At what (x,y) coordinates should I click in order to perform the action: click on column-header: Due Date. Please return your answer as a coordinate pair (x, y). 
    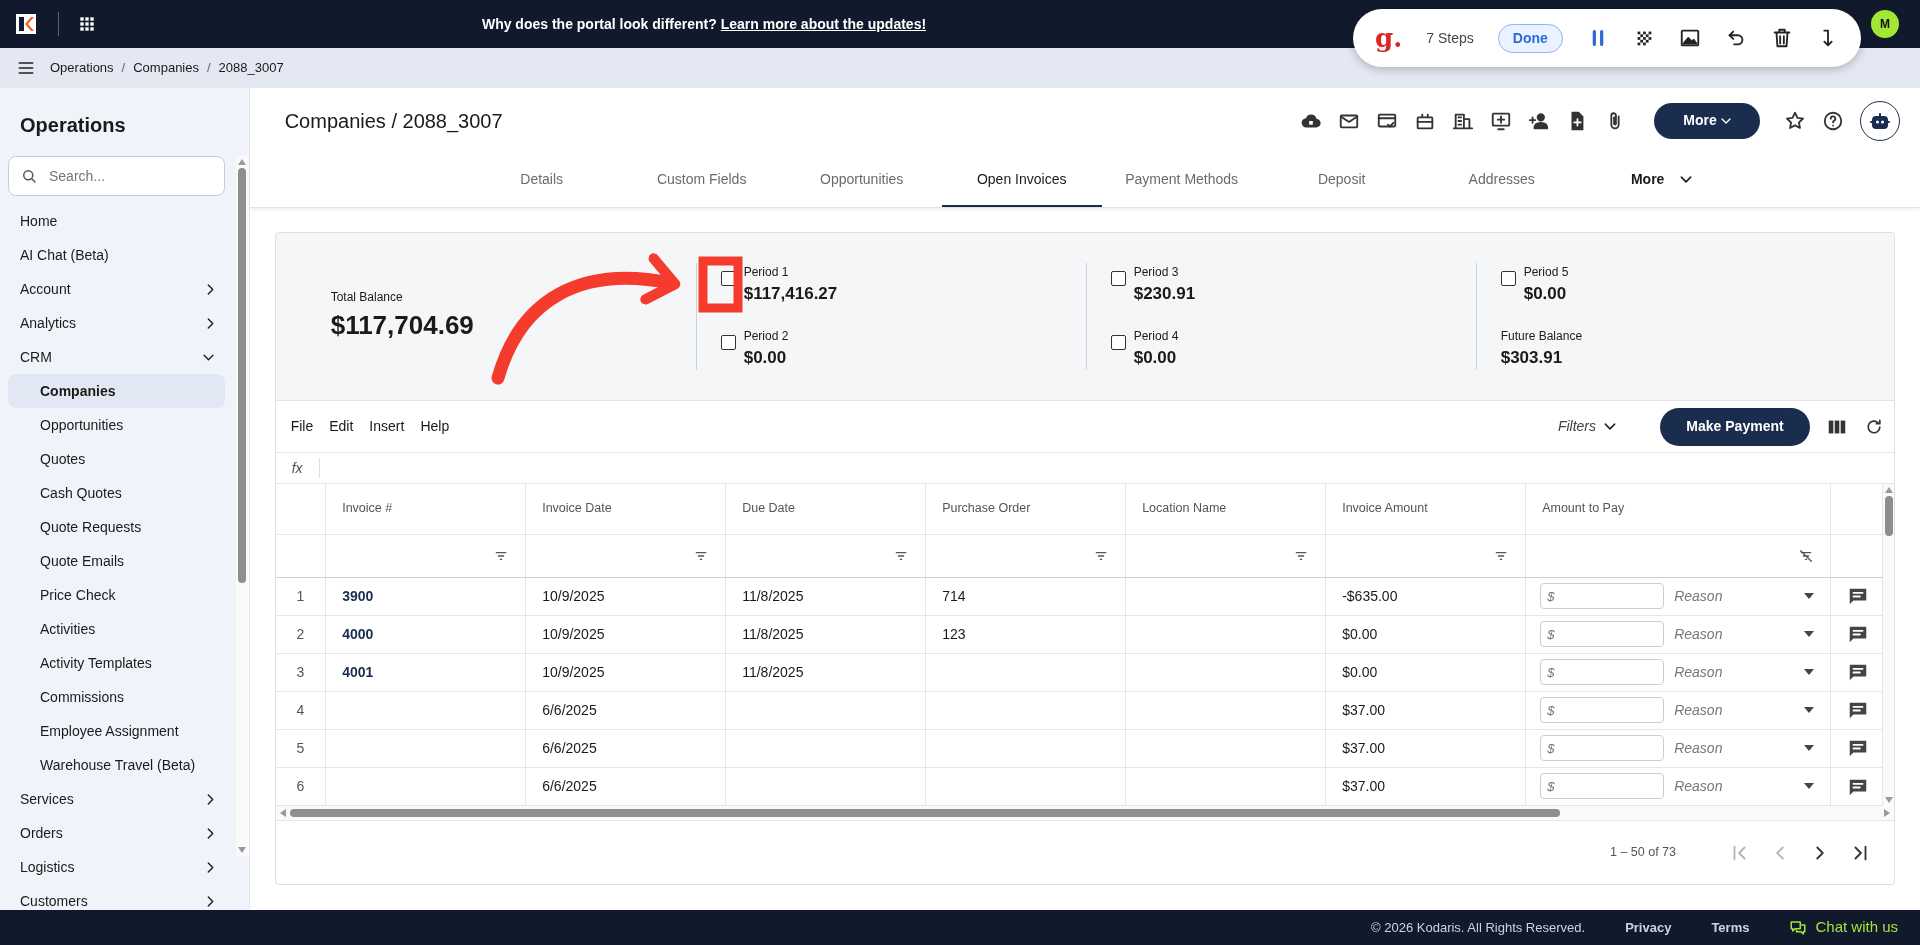
    Looking at the image, I should click on (825, 509).